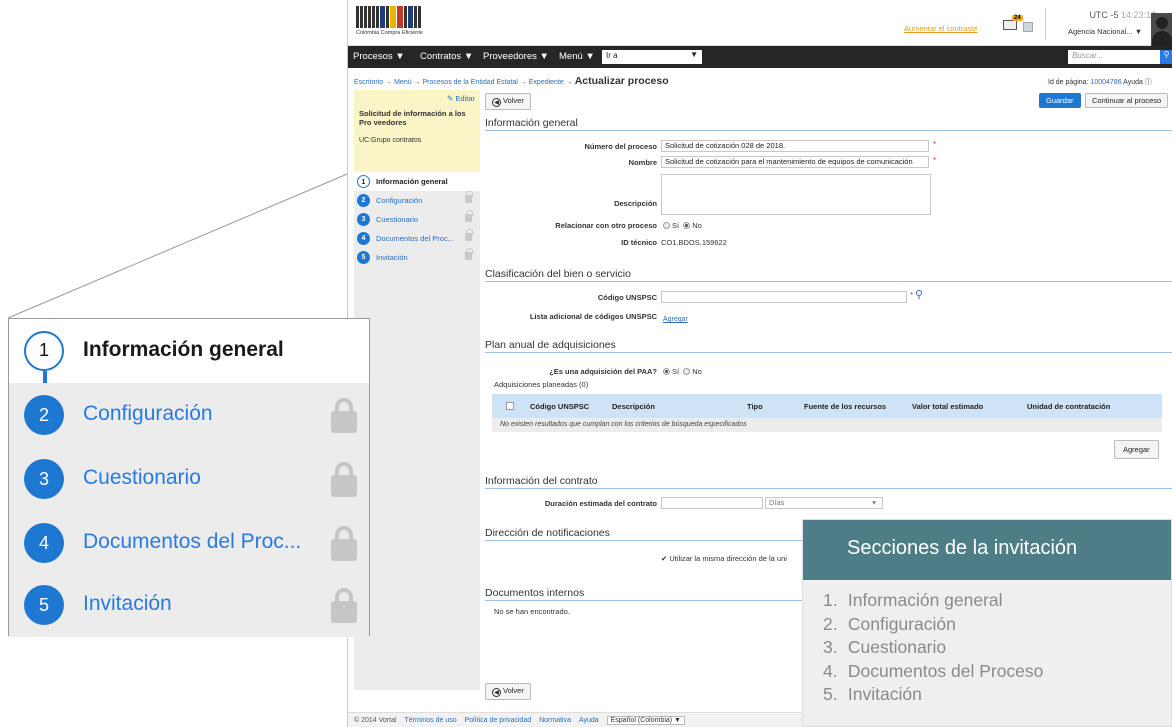 The image size is (1172, 727). I want to click on step-cuestionario: 3 Cuestionario, so click(417, 219).